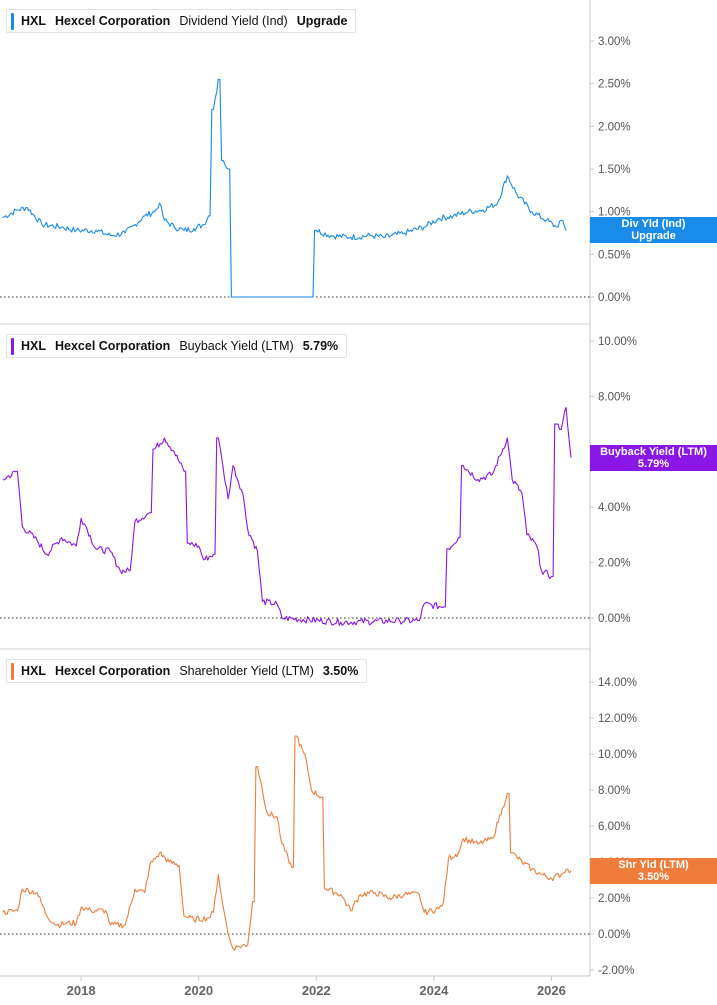 This screenshot has height=1005, width=717. I want to click on shareholder-color-swatch, so click(12, 671).